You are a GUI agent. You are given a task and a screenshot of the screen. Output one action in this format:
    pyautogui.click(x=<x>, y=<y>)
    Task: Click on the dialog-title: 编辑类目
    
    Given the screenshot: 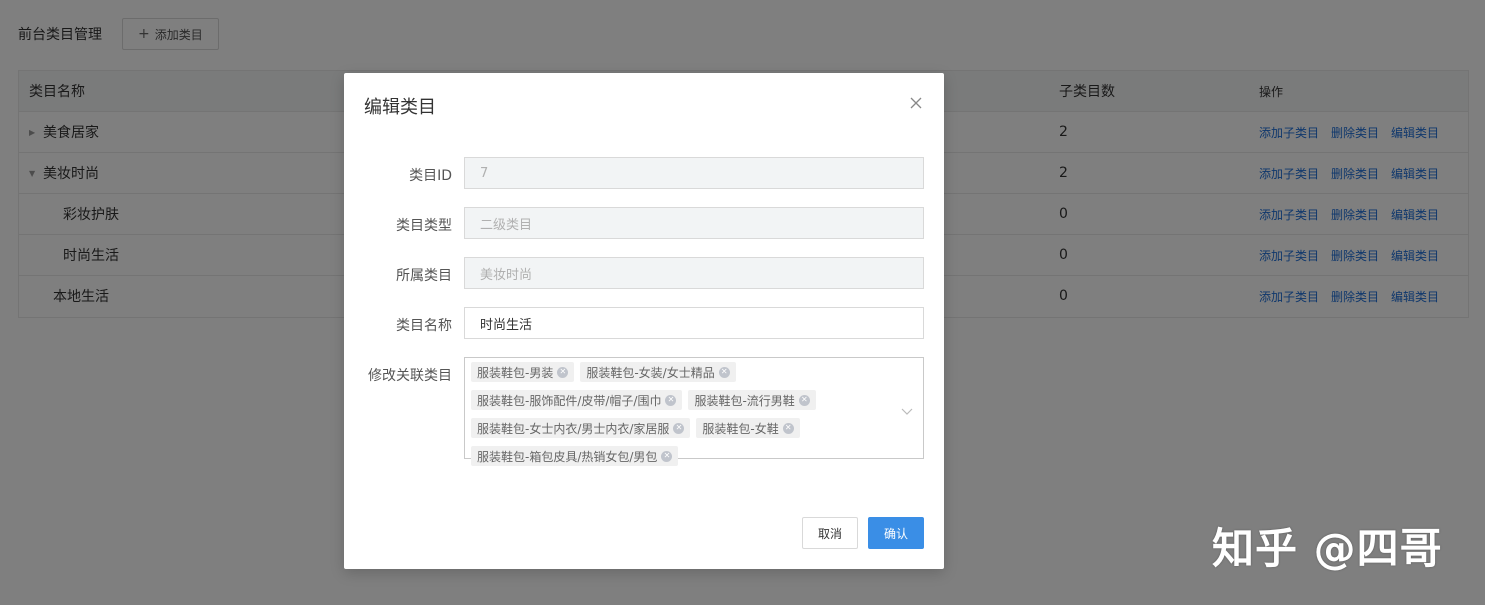 What is the action you would take?
    pyautogui.click(x=400, y=107)
    